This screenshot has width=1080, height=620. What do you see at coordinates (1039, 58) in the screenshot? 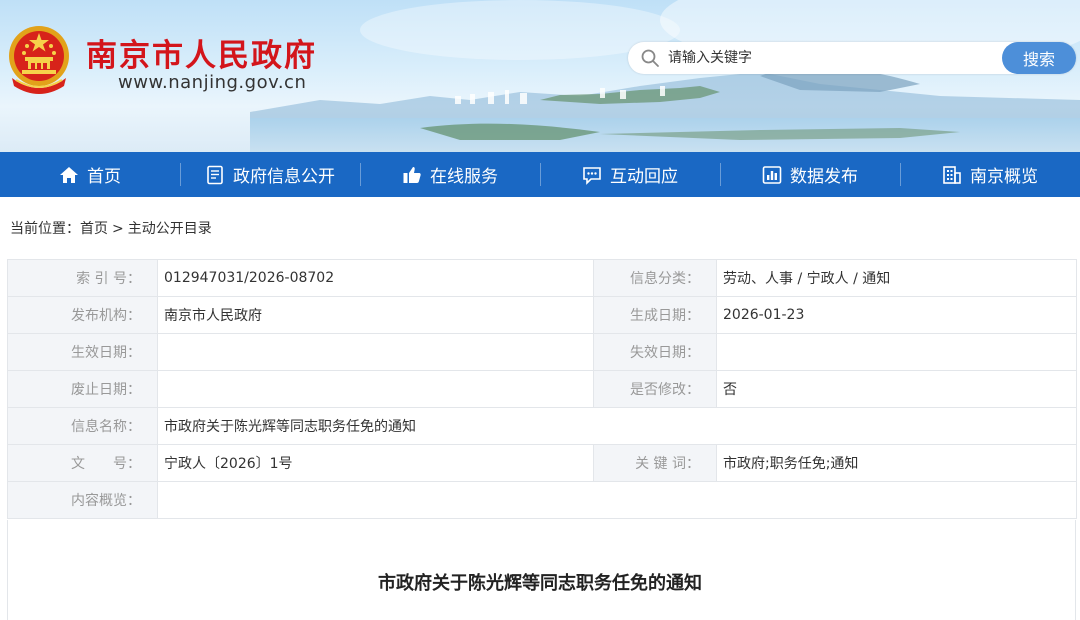
I see `search-button: 搜索` at bounding box center [1039, 58].